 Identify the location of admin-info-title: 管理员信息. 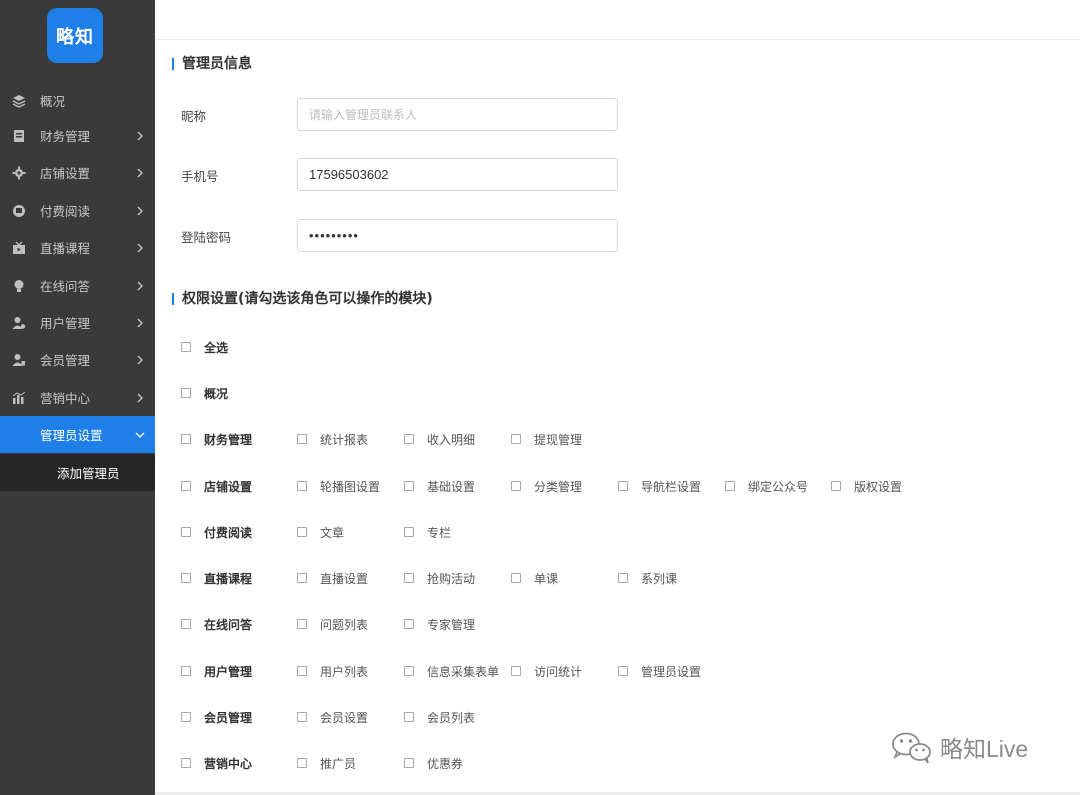
(212, 64).